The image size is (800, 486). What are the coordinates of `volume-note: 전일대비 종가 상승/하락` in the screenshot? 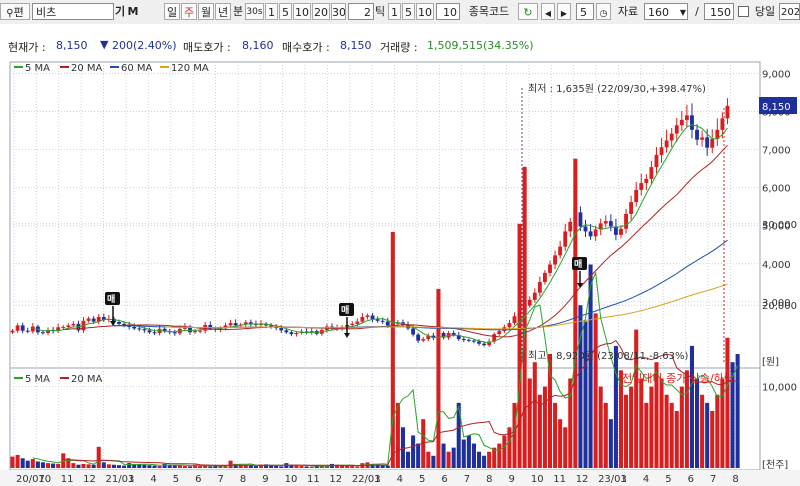 It's located at (678, 378).